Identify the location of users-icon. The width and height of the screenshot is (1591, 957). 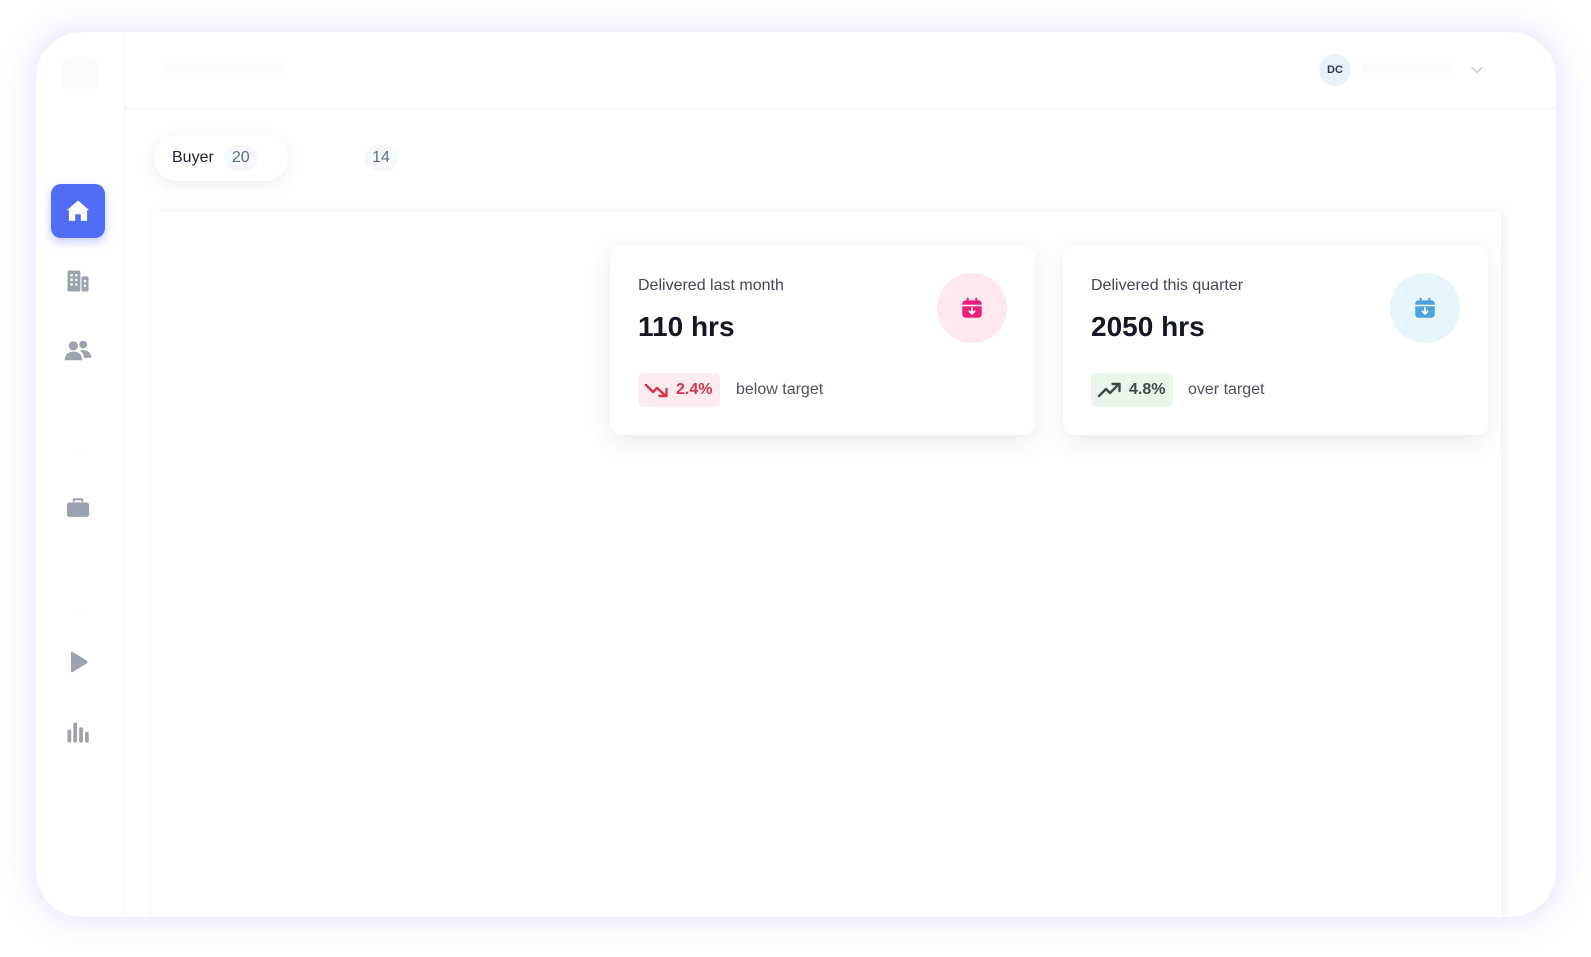
(78, 350).